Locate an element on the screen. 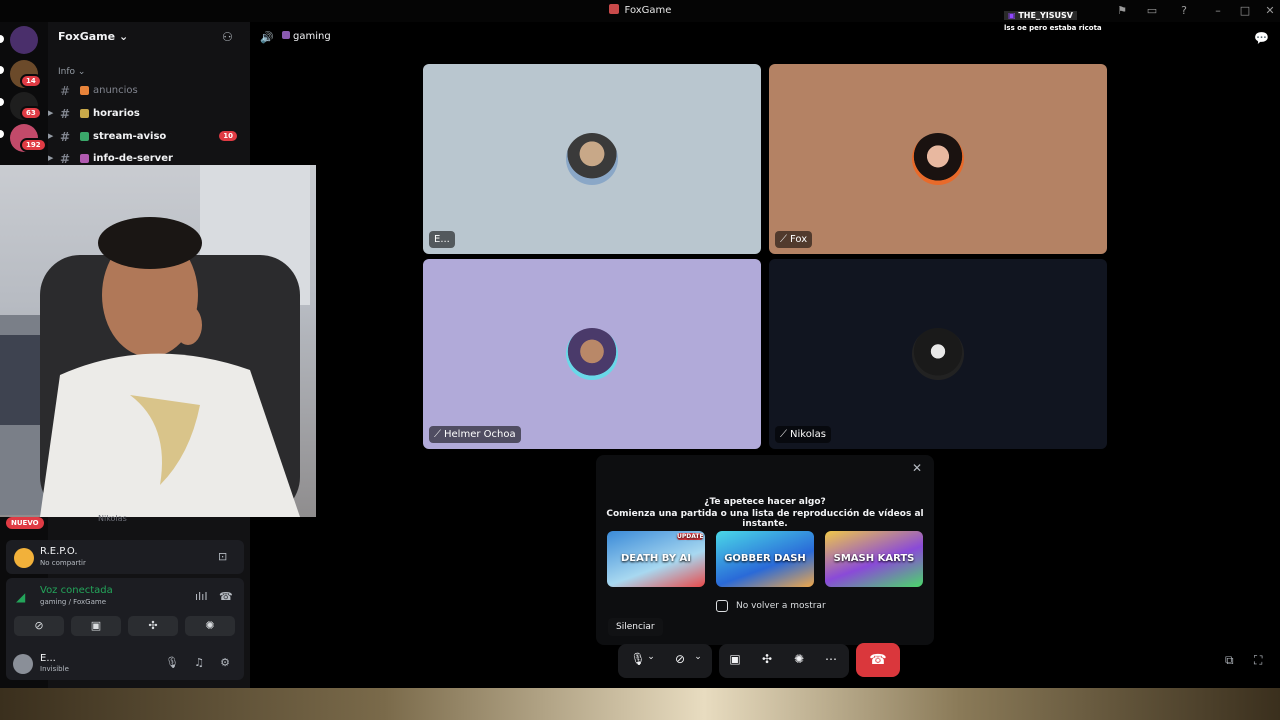 Image resolution: width=1280 pixels, height=720 pixels. stream-chat-message: lss oe pero estaba ricota is located at coordinates (1053, 28).